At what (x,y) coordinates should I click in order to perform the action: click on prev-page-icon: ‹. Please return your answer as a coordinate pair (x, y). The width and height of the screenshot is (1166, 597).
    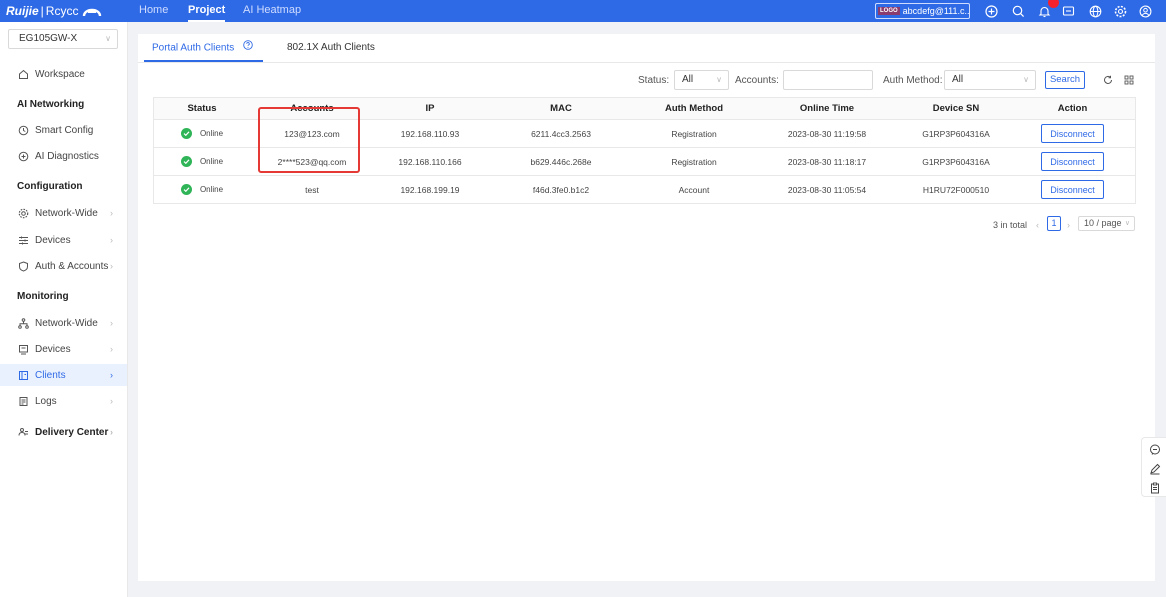
    Looking at the image, I should click on (1037, 225).